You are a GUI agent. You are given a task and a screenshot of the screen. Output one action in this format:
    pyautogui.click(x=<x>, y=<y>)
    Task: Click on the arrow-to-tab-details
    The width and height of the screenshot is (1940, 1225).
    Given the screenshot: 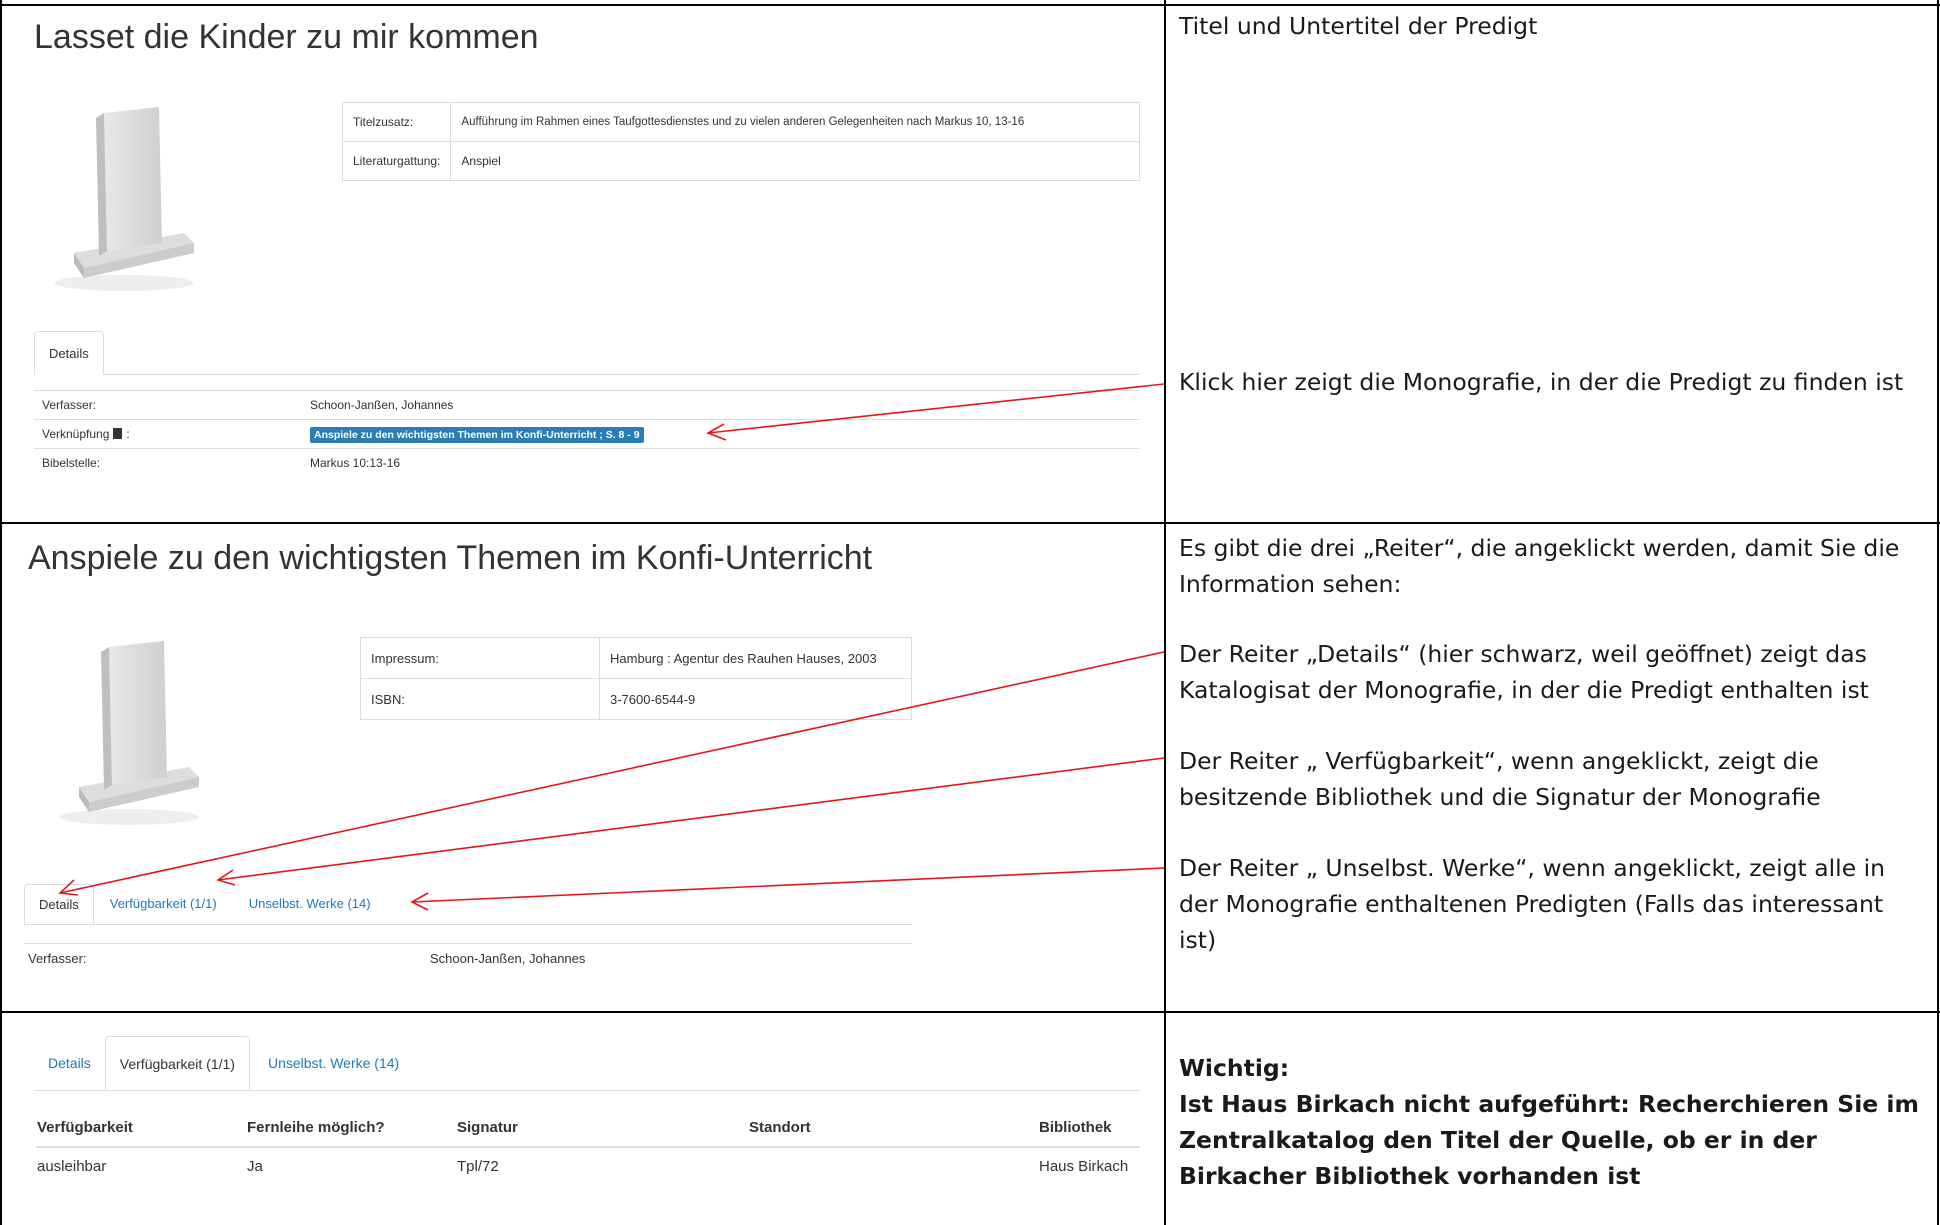 What is the action you would take?
    pyautogui.click(x=611, y=773)
    